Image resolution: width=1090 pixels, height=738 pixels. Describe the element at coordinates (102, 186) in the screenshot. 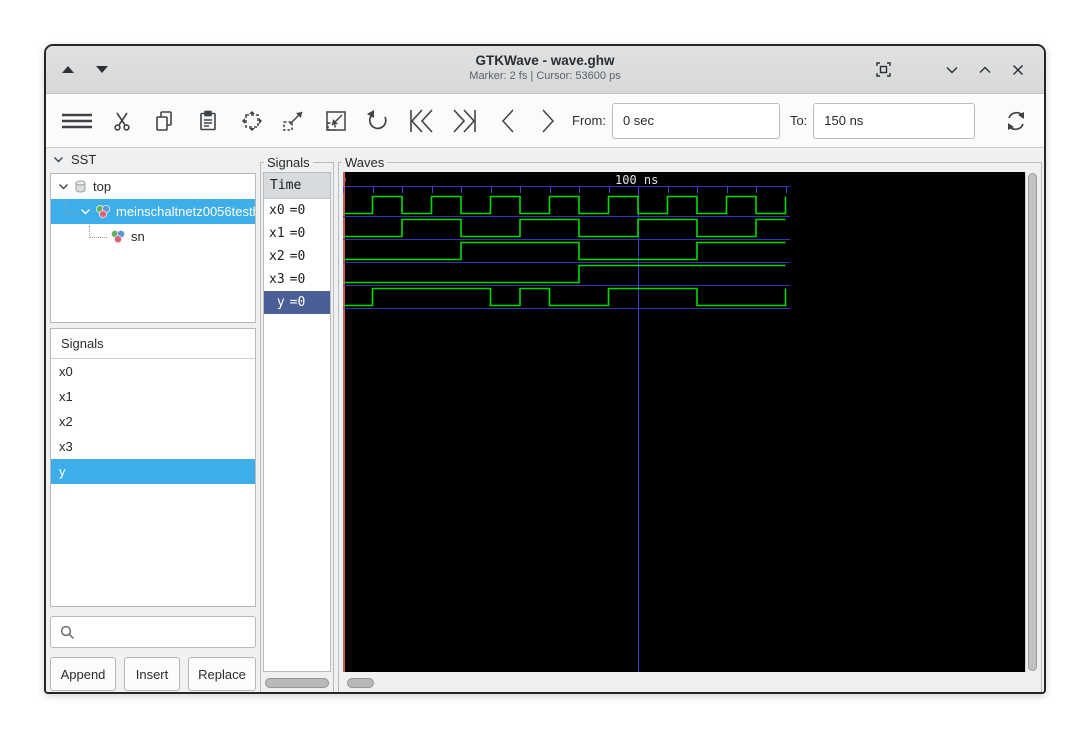

I see `tree-item-label: top` at that location.